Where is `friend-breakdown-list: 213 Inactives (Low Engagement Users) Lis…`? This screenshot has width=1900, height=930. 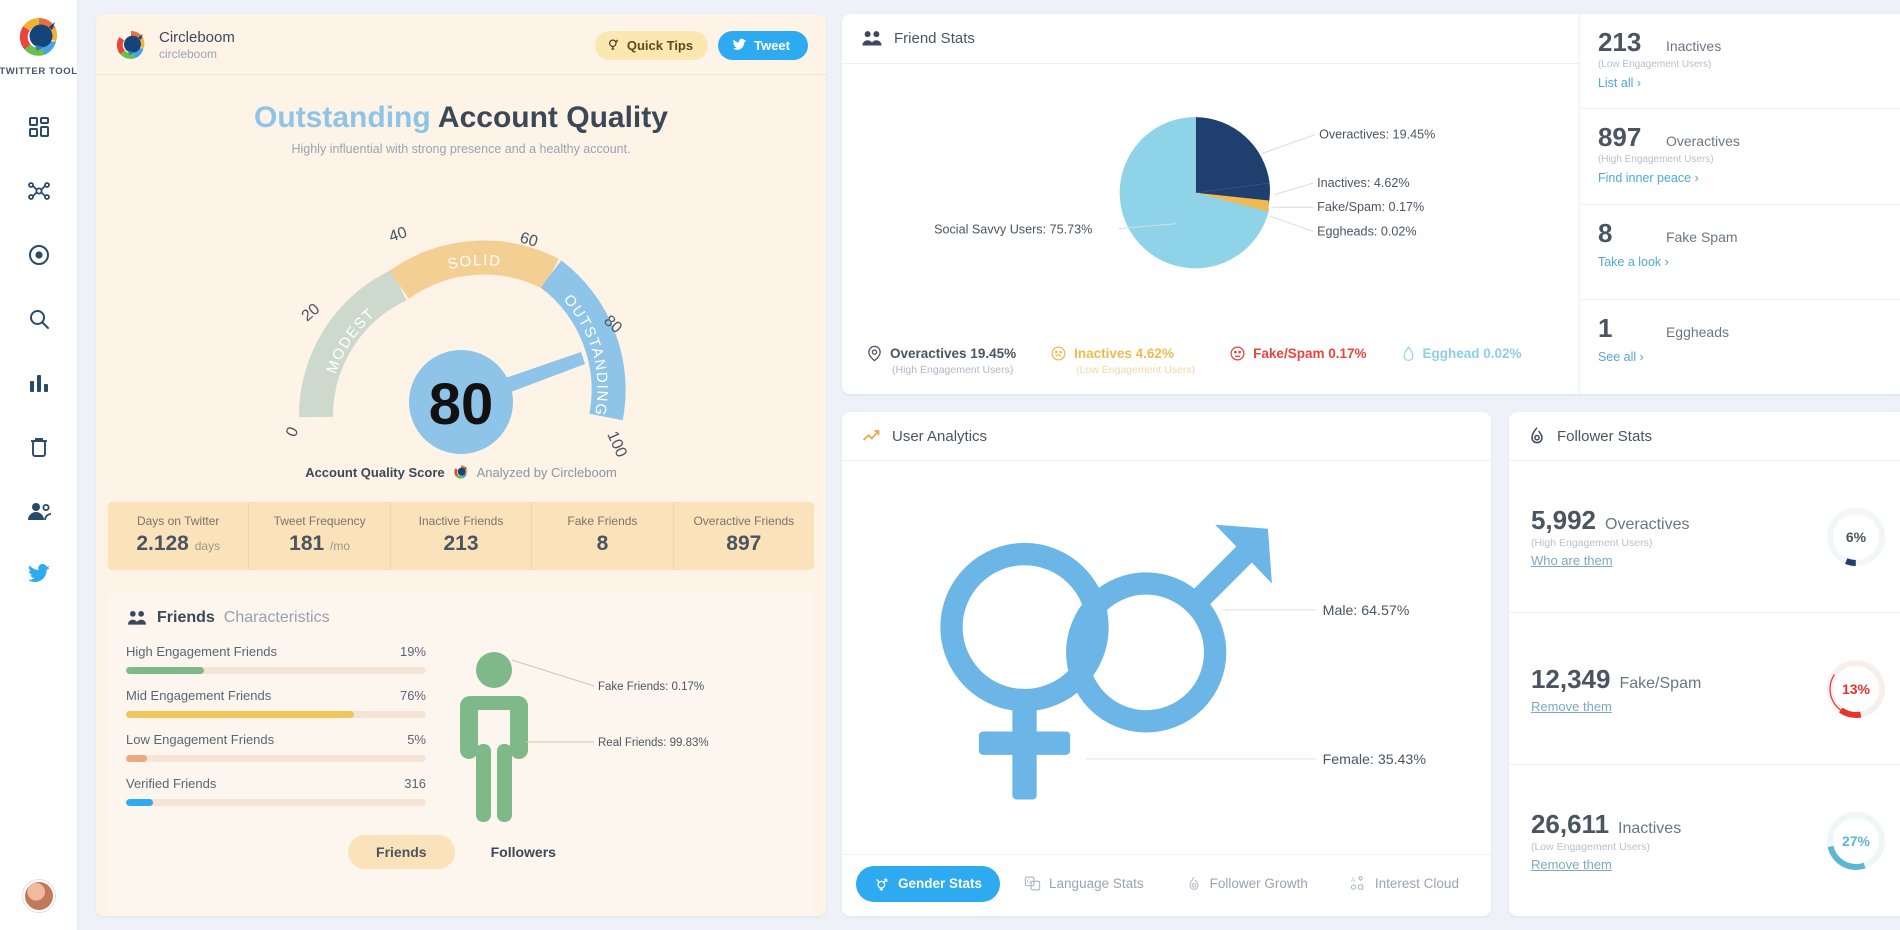
friend-breakdown-list: 213 Inactives (Low Engagement Users) Lis… is located at coordinates (1739, 204).